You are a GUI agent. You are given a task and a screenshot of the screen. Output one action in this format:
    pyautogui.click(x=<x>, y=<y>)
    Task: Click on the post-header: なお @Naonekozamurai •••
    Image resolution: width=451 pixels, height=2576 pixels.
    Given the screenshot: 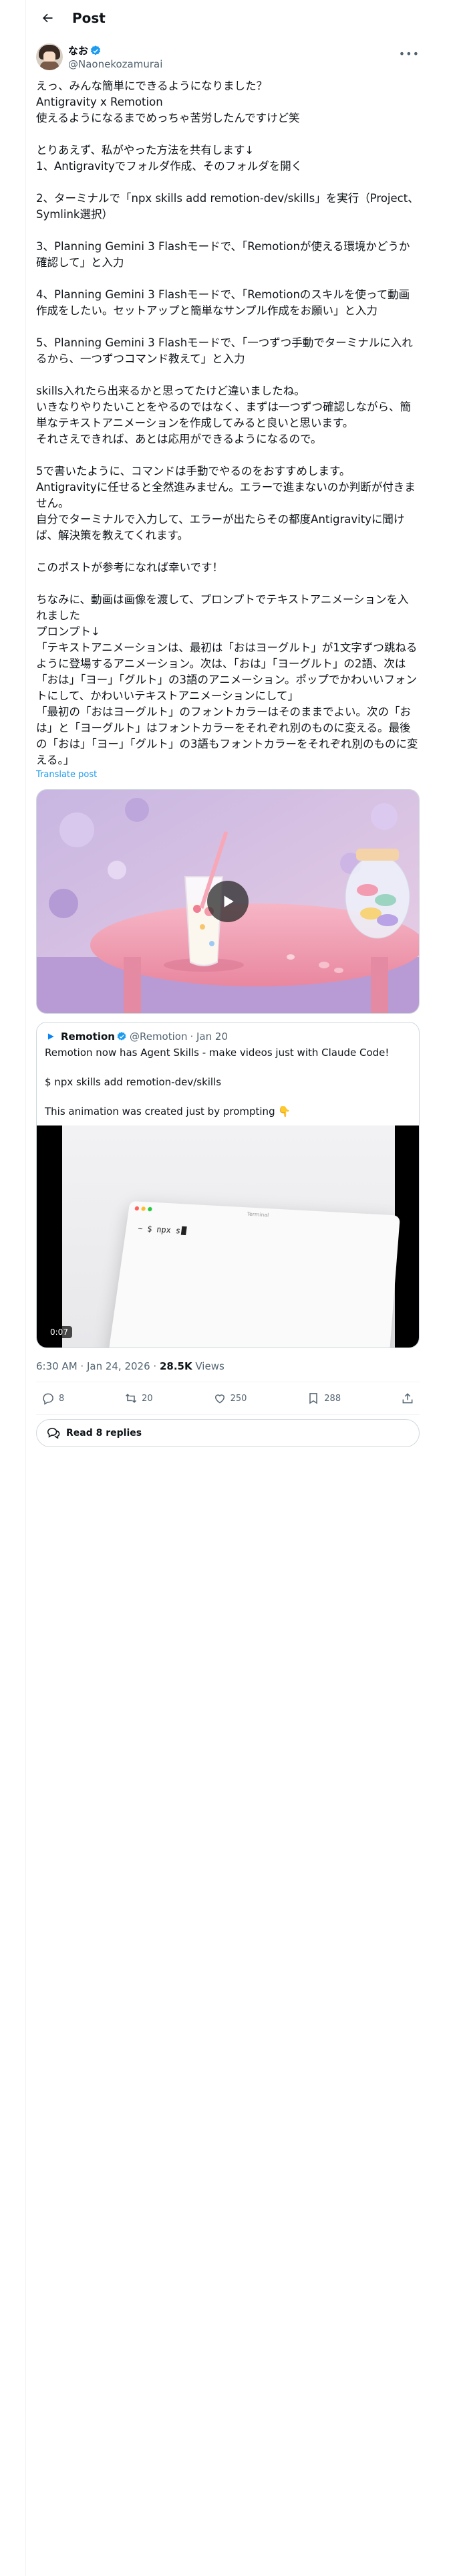 What is the action you would take?
    pyautogui.click(x=227, y=53)
    